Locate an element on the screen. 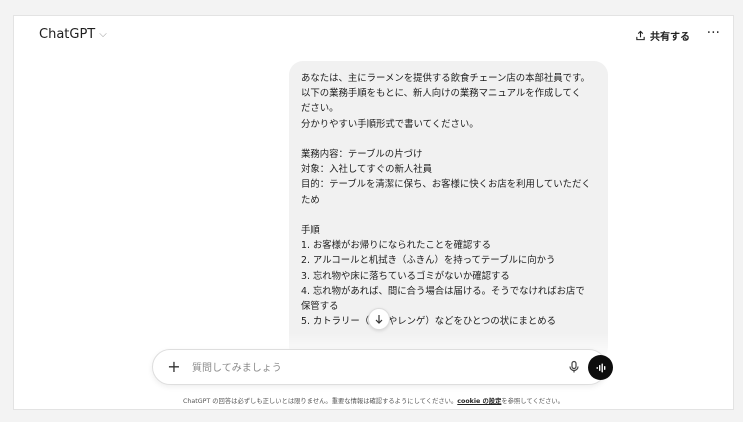  plus-attach-button: + is located at coordinates (174, 367).